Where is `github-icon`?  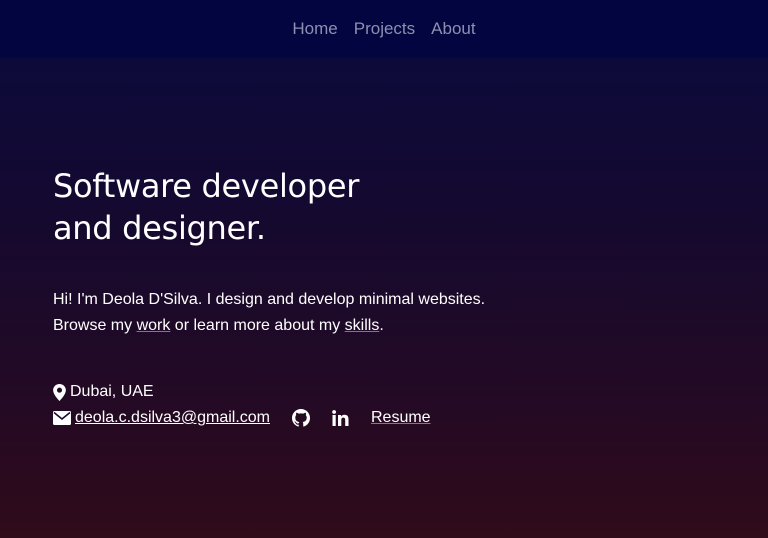
github-icon is located at coordinates (301, 418).